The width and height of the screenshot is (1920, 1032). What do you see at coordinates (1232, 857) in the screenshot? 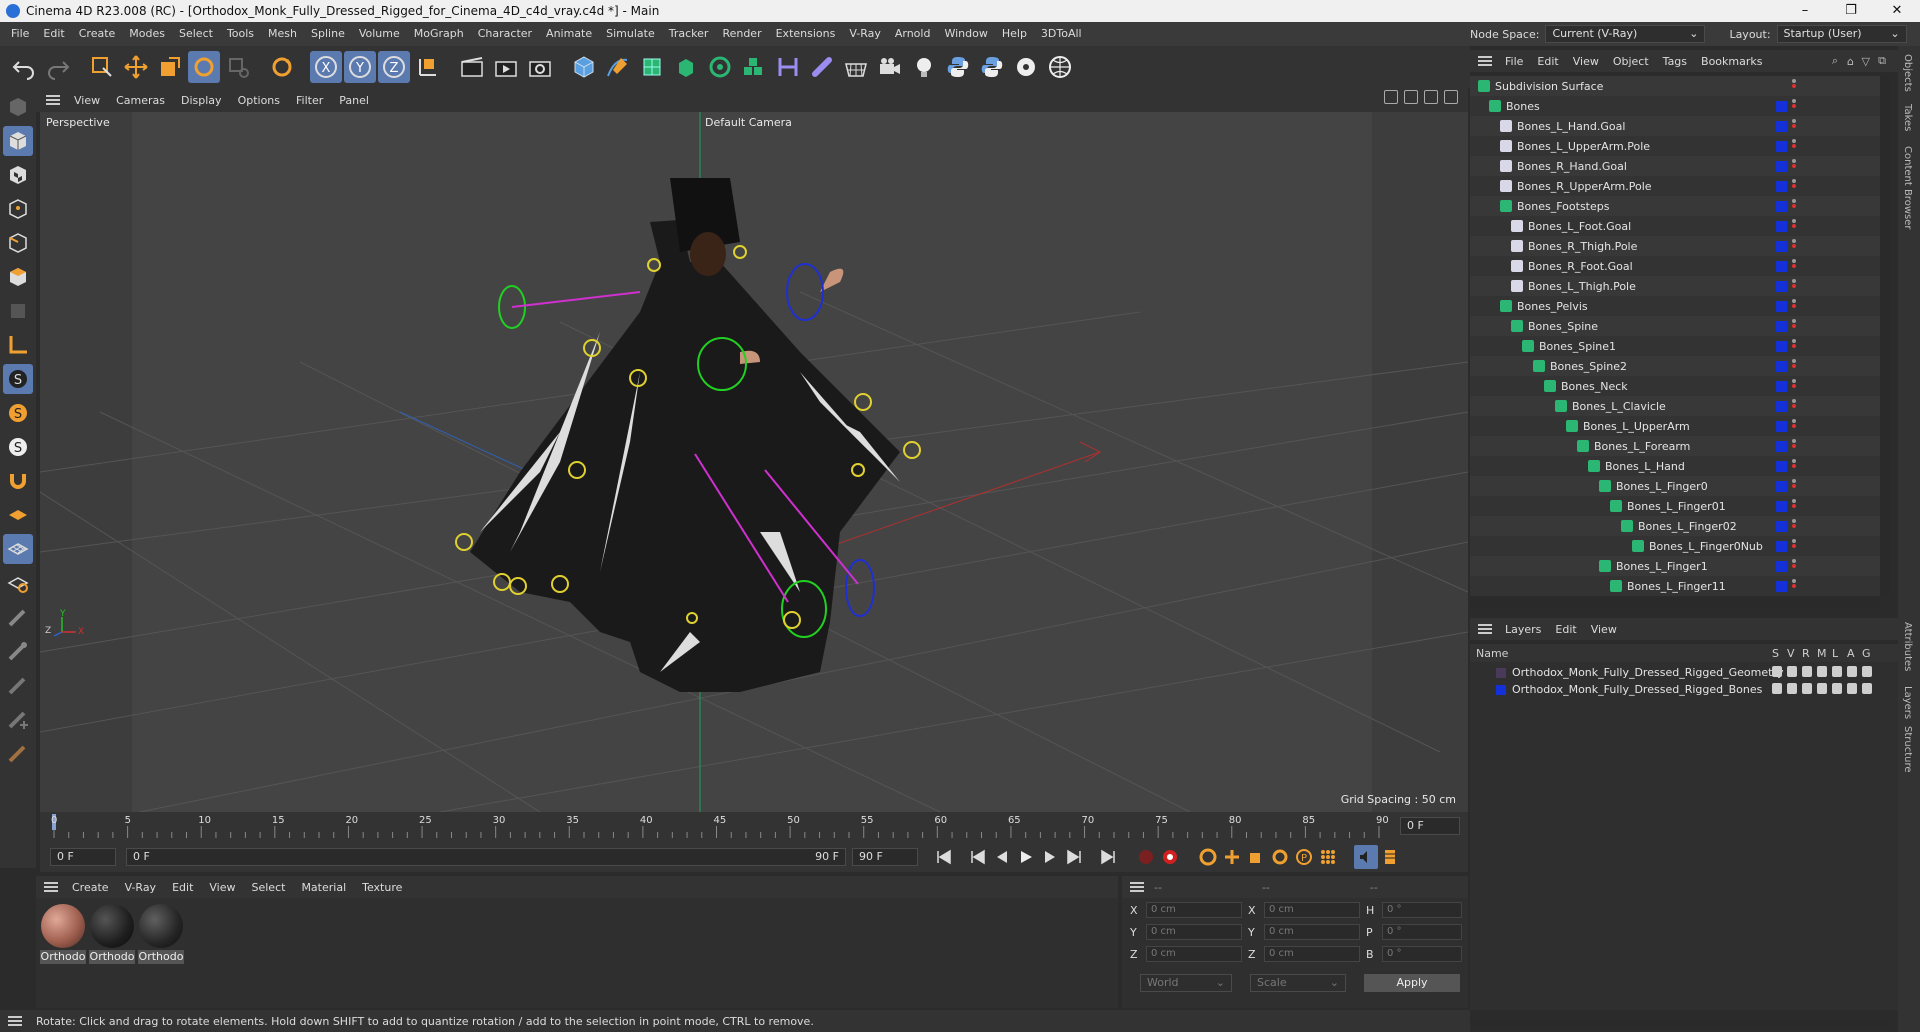
I see `key-position-button` at bounding box center [1232, 857].